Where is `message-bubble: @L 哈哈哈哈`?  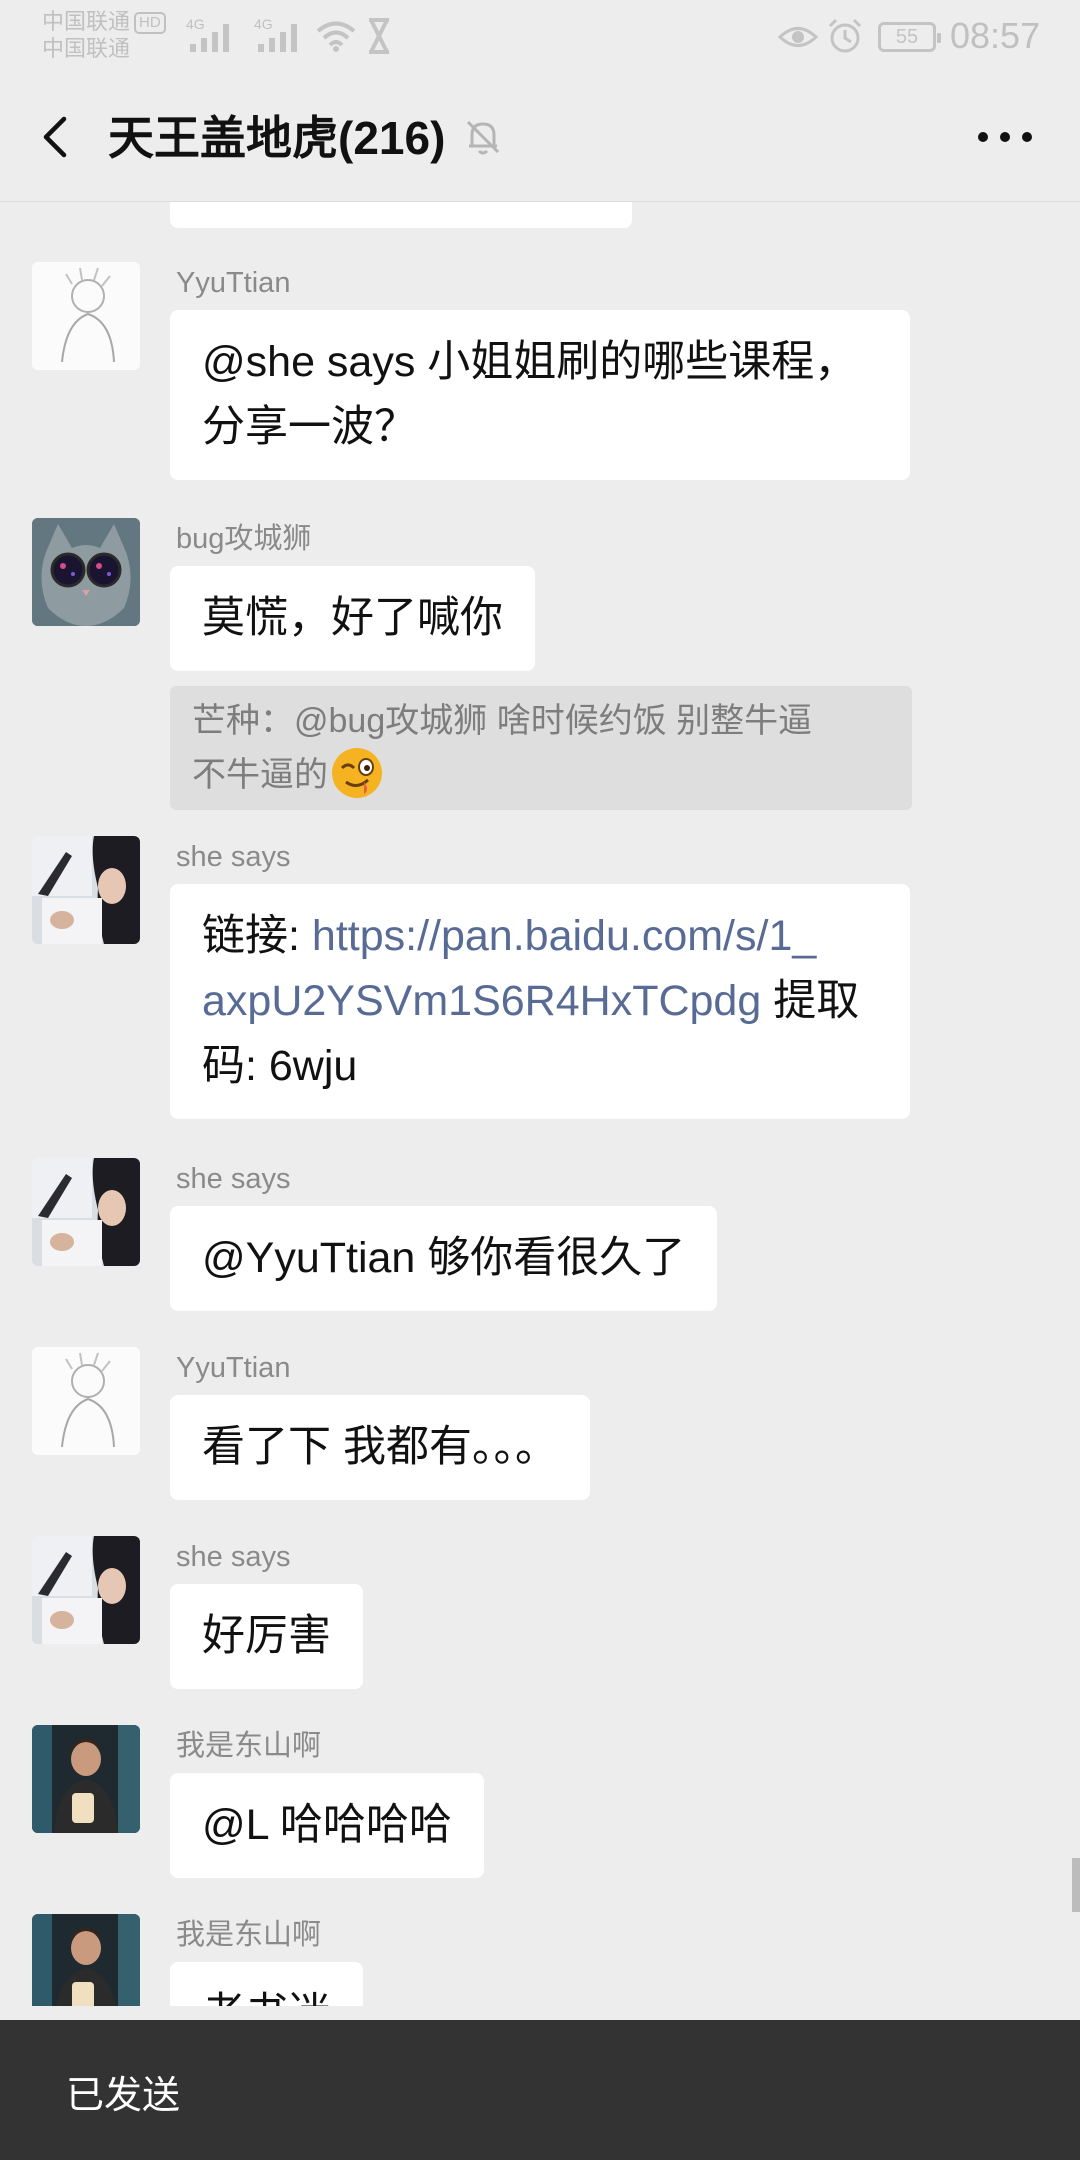
message-bubble: @L 哈哈哈哈 is located at coordinates (327, 1825).